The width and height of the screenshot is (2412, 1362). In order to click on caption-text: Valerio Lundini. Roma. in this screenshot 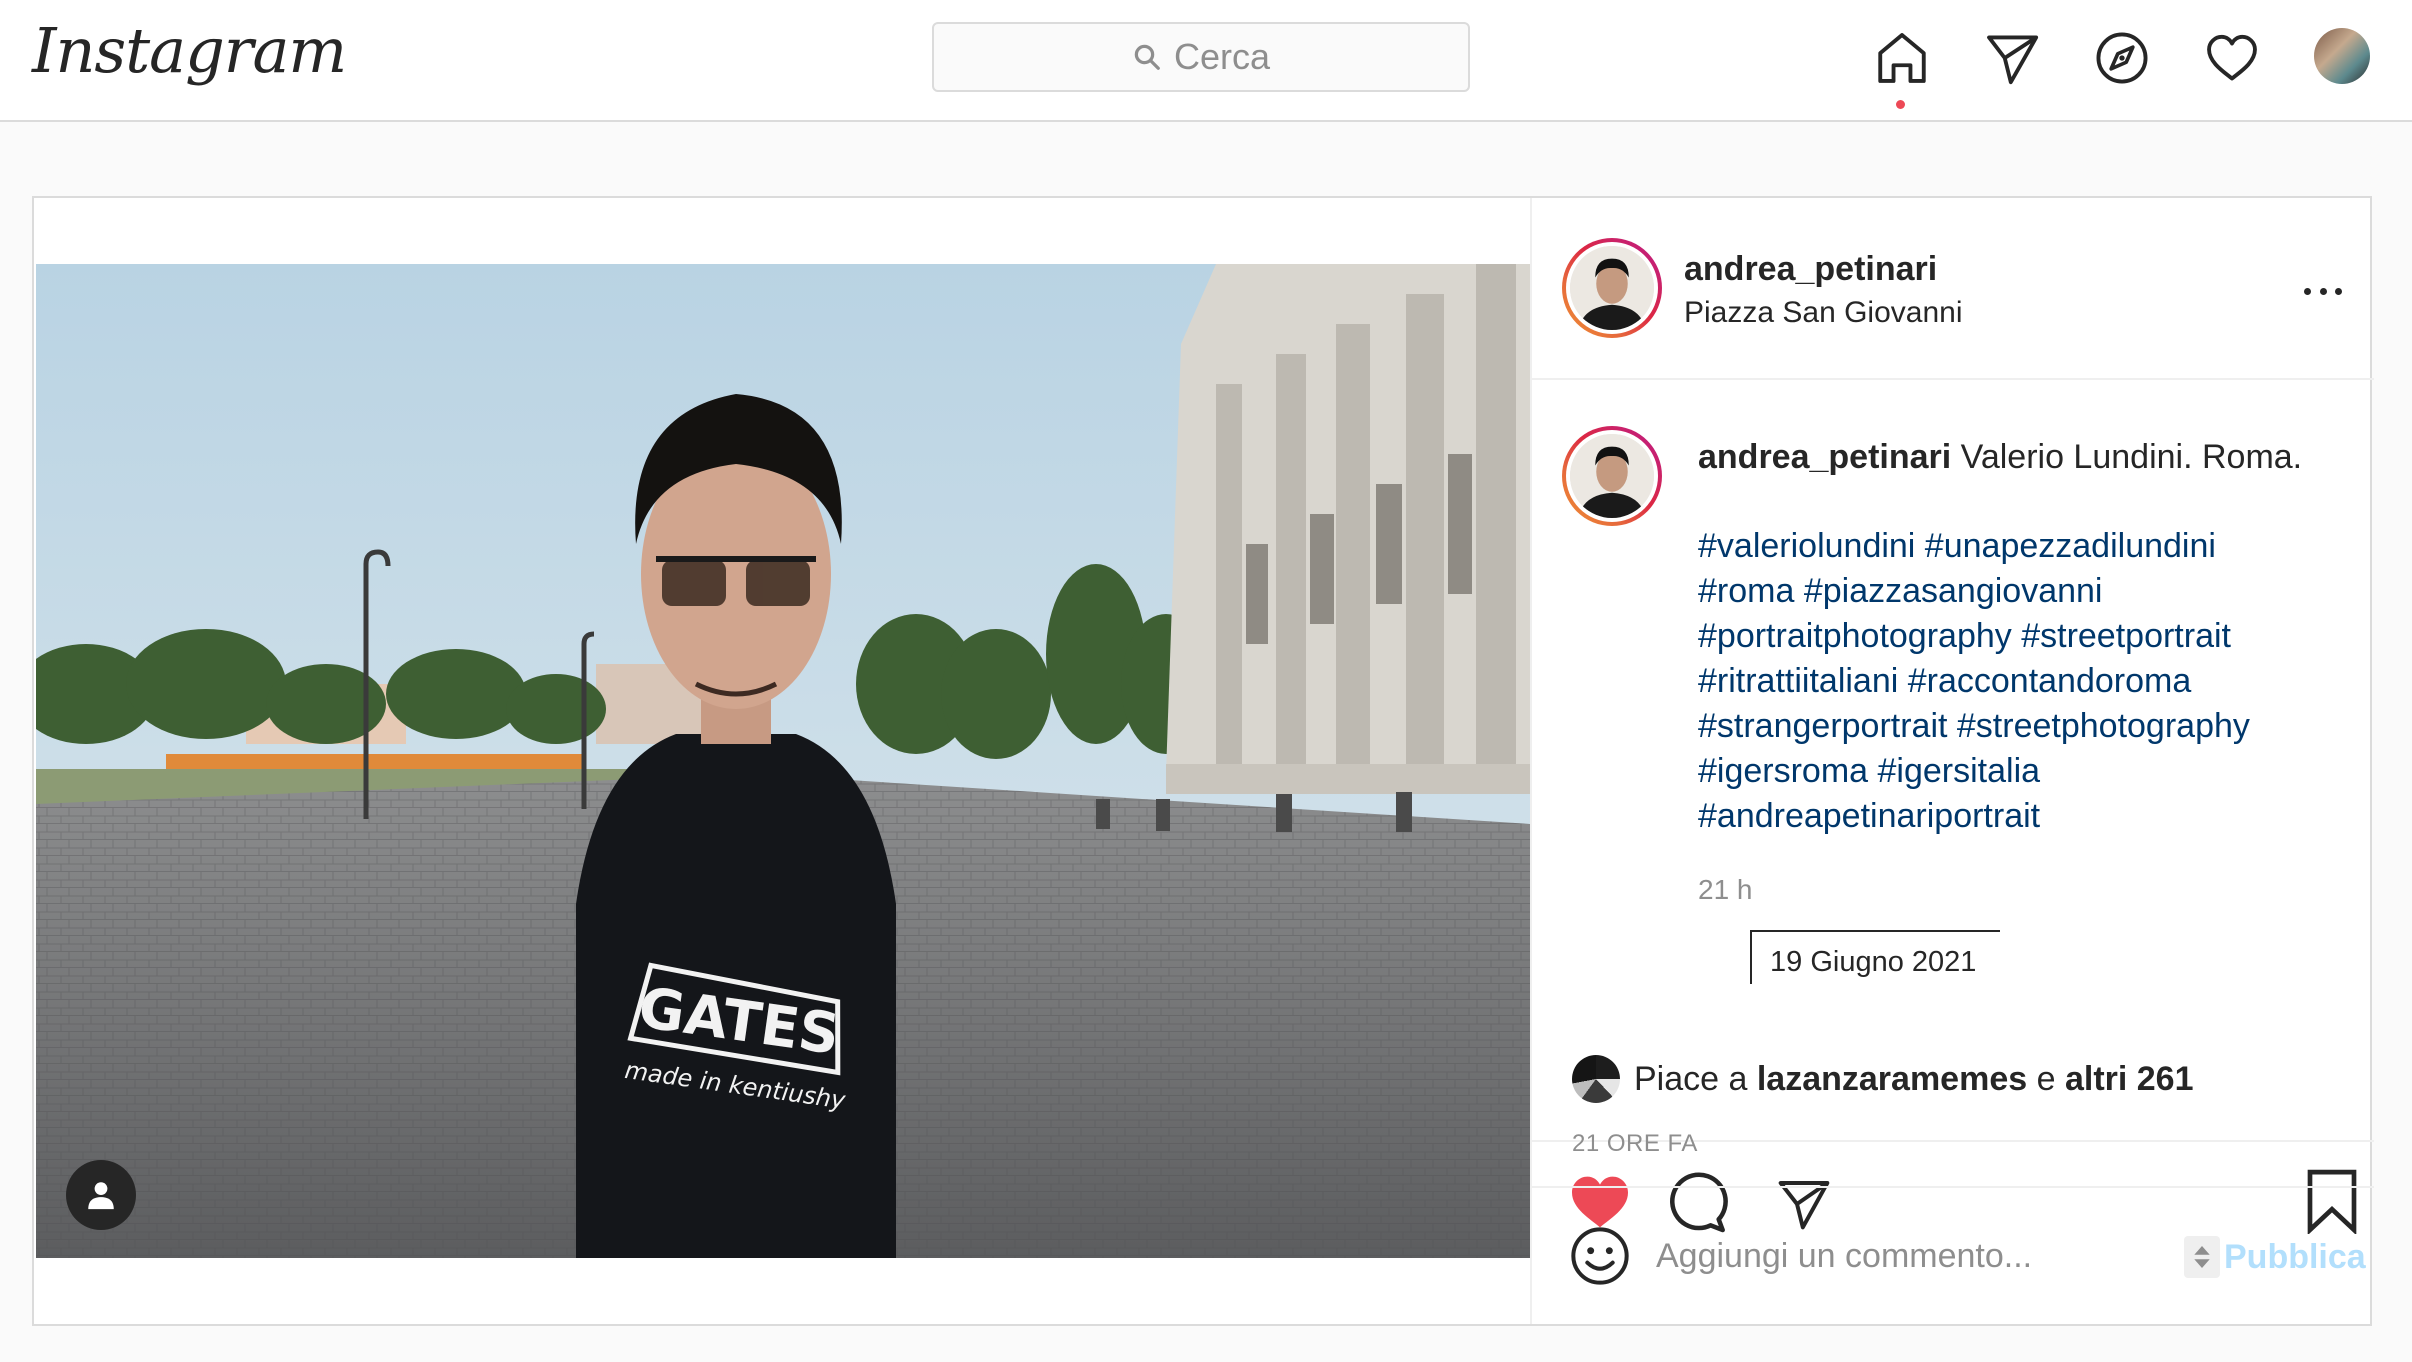, I will do `click(2131, 457)`.